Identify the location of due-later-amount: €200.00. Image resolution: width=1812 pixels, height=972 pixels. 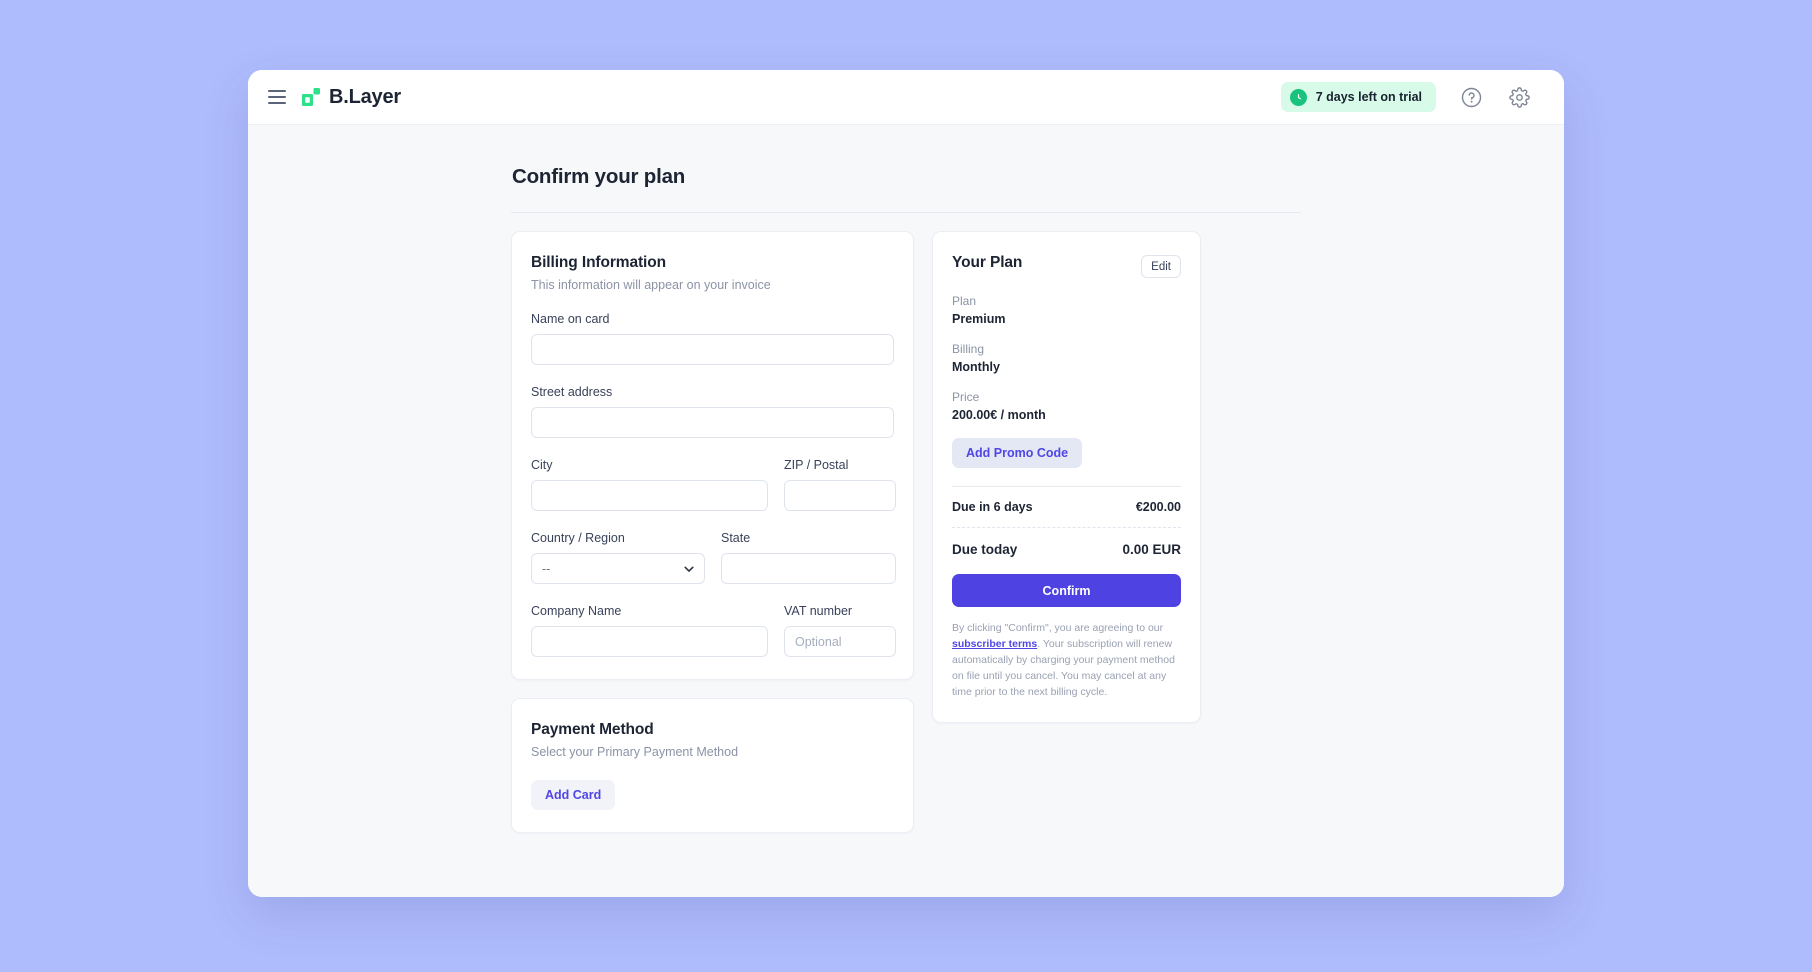
(1158, 507).